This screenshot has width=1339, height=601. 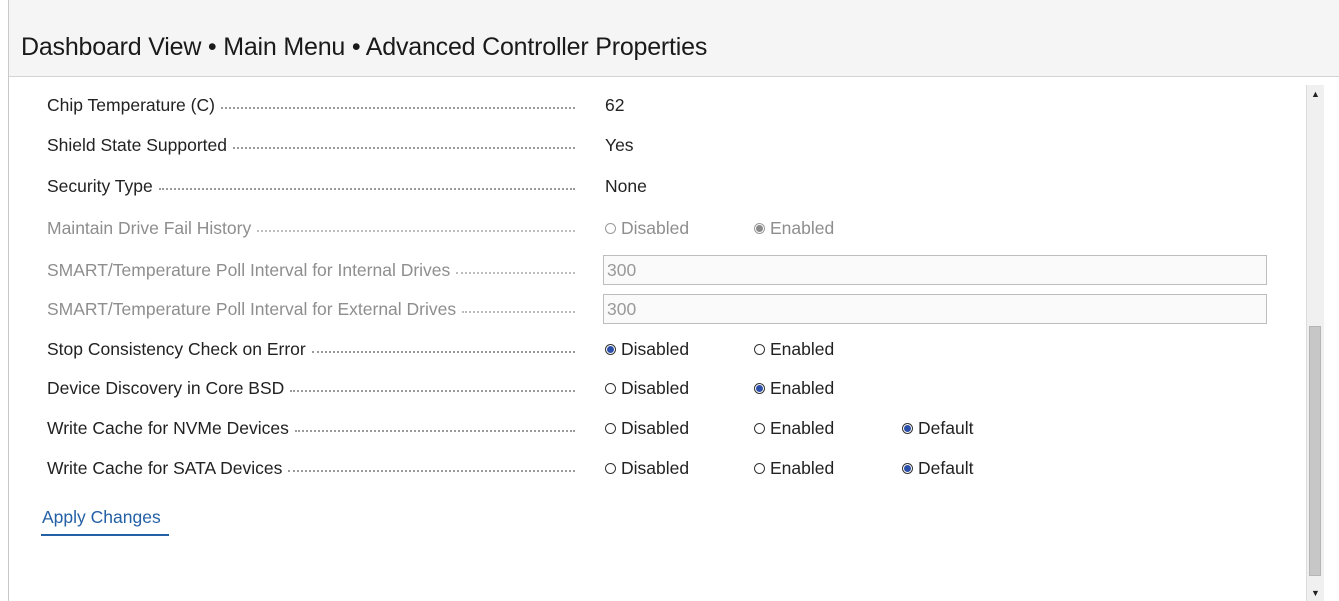 I want to click on property-row-chip-temperature: Chip Temperature (C) 62, so click(x=335, y=105).